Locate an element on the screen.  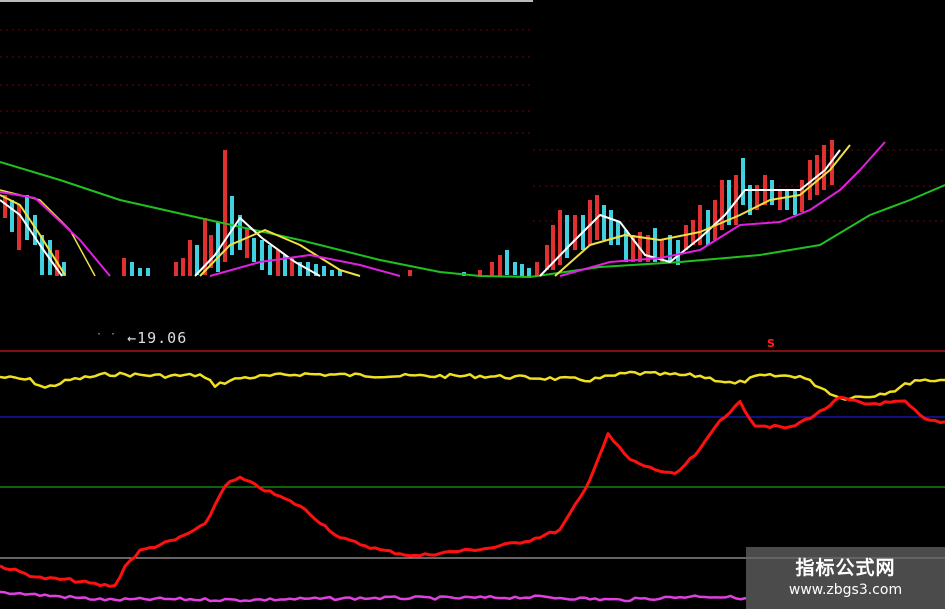
low-price-annotation: · · ←19.06 is located at coordinates (141, 338).